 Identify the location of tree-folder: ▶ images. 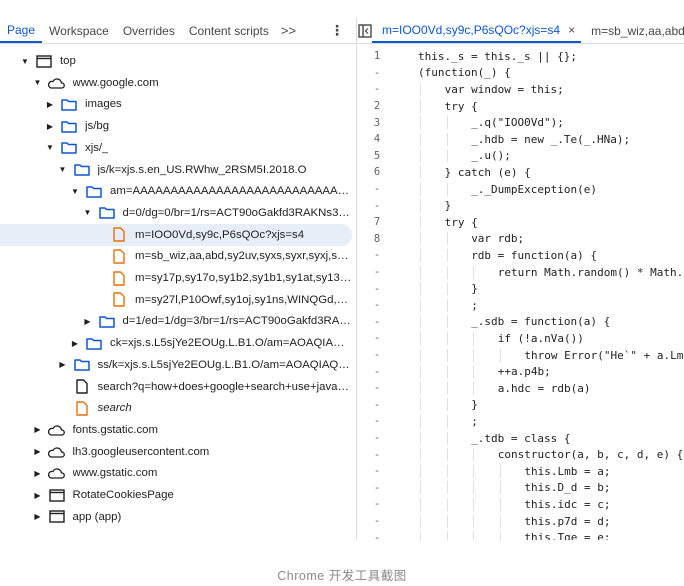
(176, 104).